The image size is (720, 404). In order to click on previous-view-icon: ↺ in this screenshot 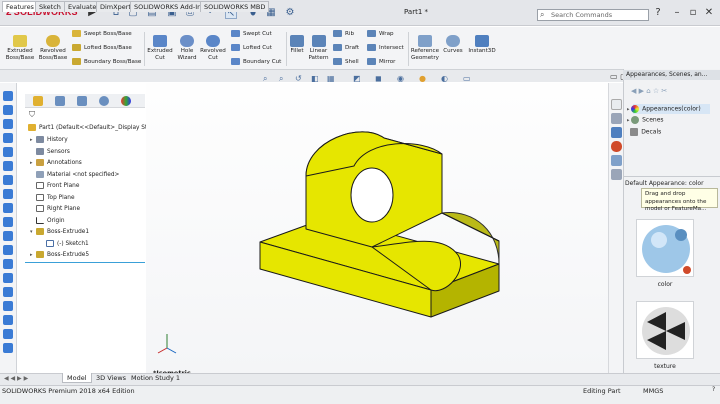, I will do `click(298, 78)`.